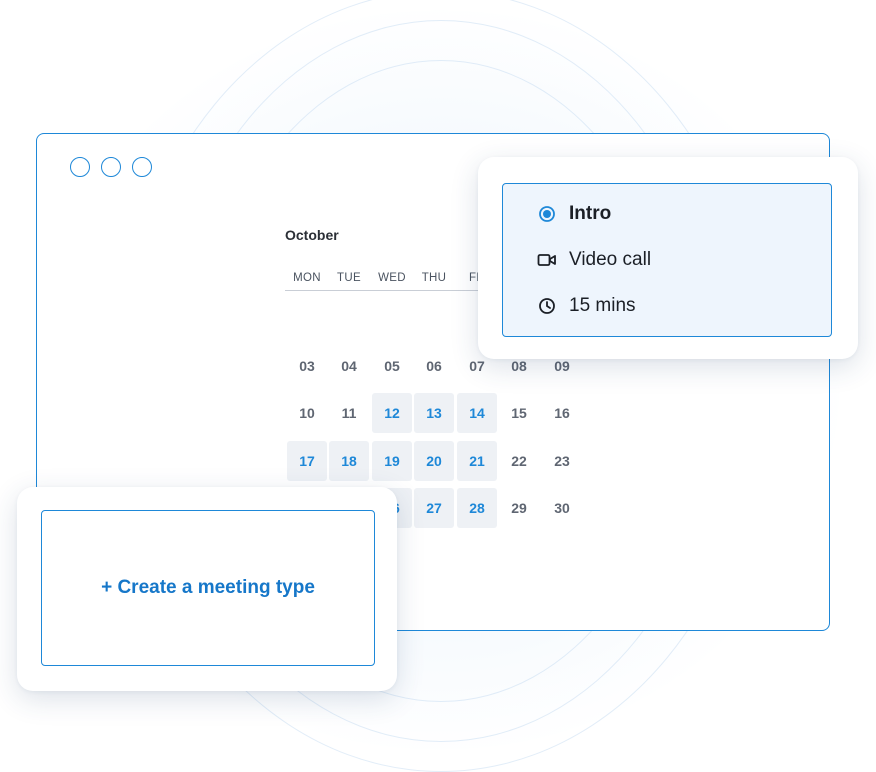 The width and height of the screenshot is (876, 772). What do you see at coordinates (519, 413) in the screenshot?
I see `calendar-day: 15` at bounding box center [519, 413].